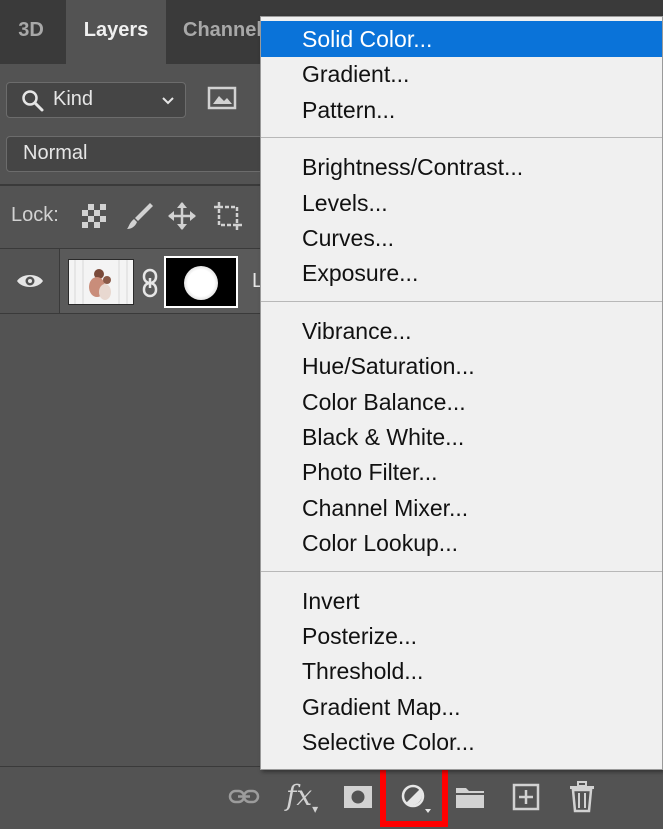 The width and height of the screenshot is (663, 829). Describe the element at coordinates (35, 215) in the screenshot. I see `lock-label: Lock:` at that location.